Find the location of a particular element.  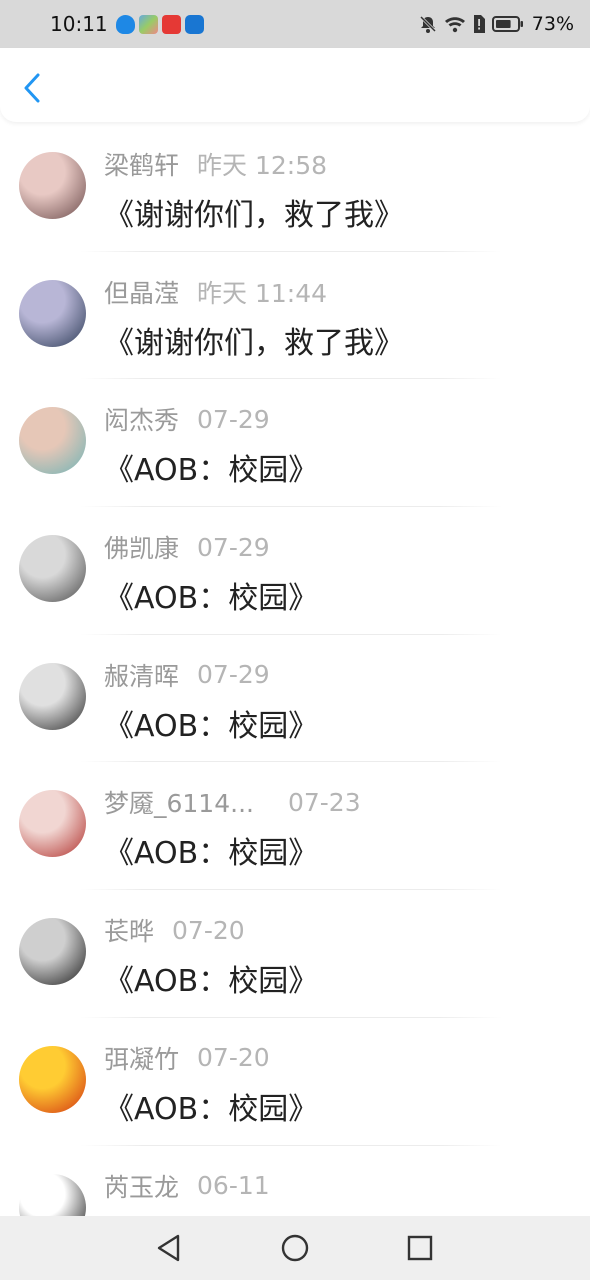

status-bar: 10:11 73% is located at coordinates (295, 24).